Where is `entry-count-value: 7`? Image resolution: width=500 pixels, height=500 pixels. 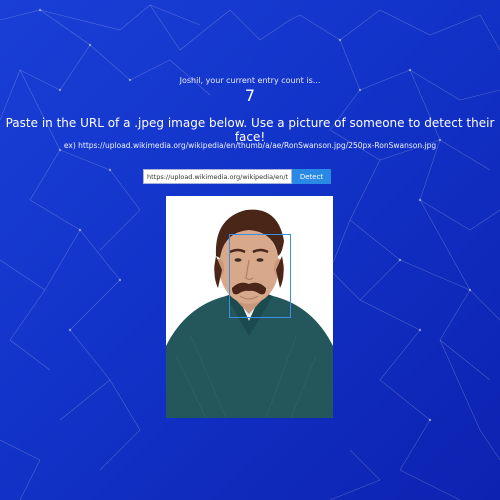 entry-count-value: 7 is located at coordinates (250, 95).